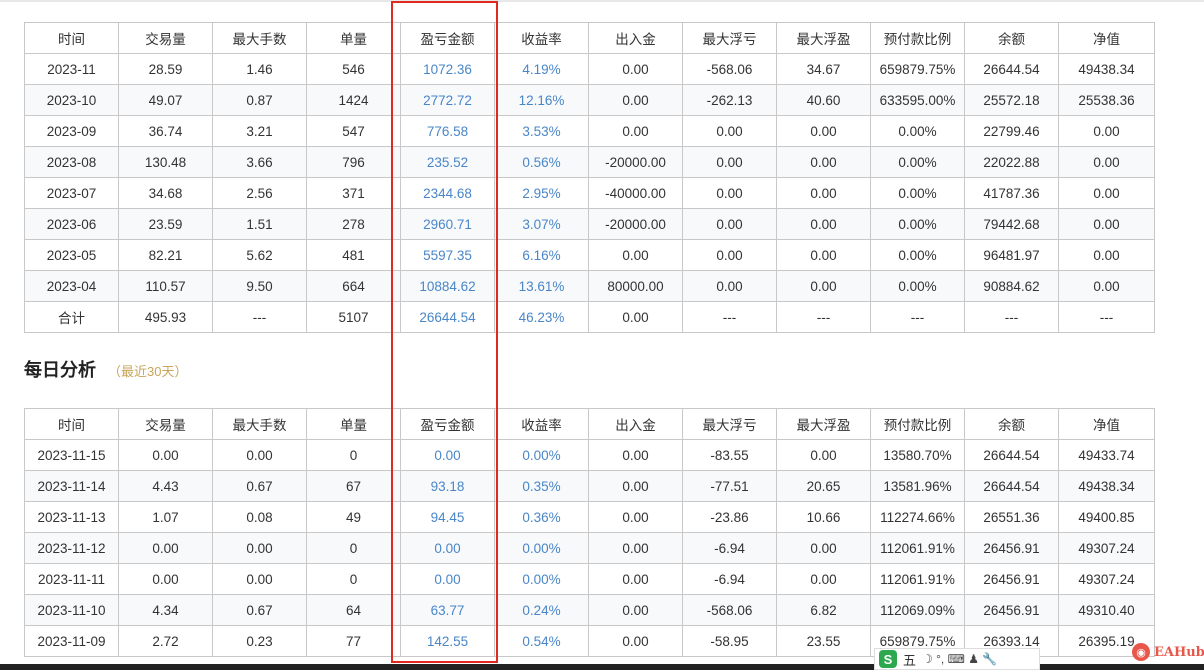 The image size is (1204, 670). I want to click on table-cell: 9.50, so click(259, 286).